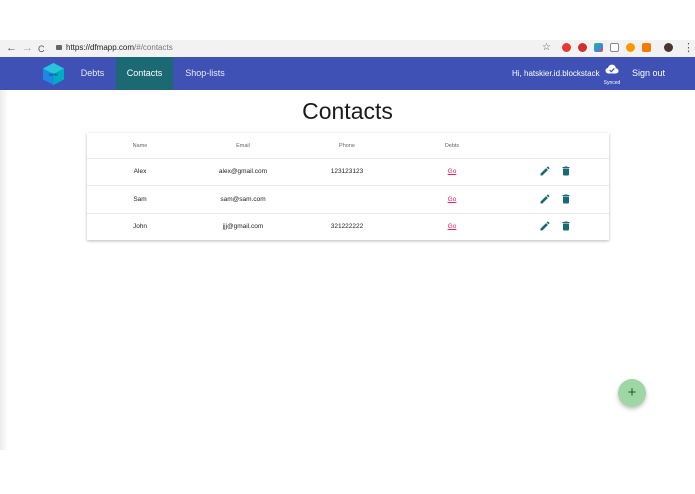  I want to click on contact-email: sam@sam.com, so click(243, 199).